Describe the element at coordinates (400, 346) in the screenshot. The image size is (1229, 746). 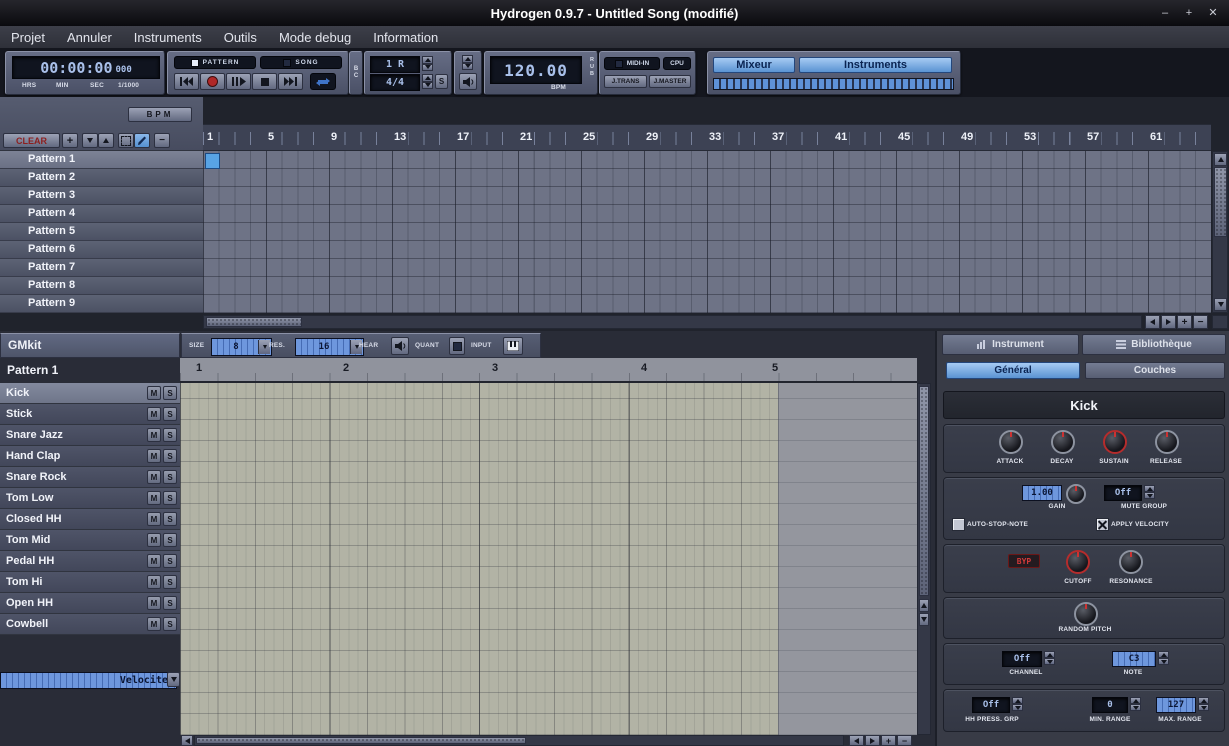
I see `hear-notes-button` at that location.